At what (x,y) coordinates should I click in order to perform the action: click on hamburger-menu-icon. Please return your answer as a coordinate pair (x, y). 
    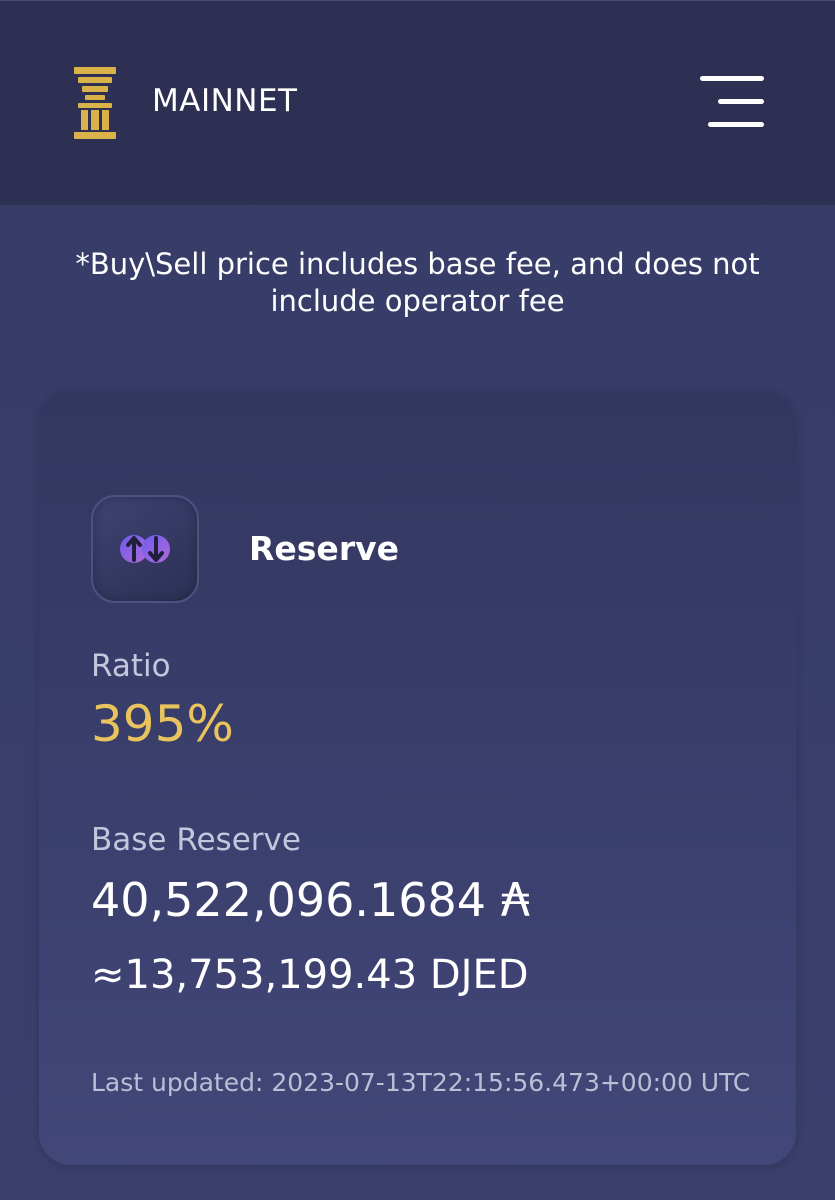
    Looking at the image, I should click on (731, 103).